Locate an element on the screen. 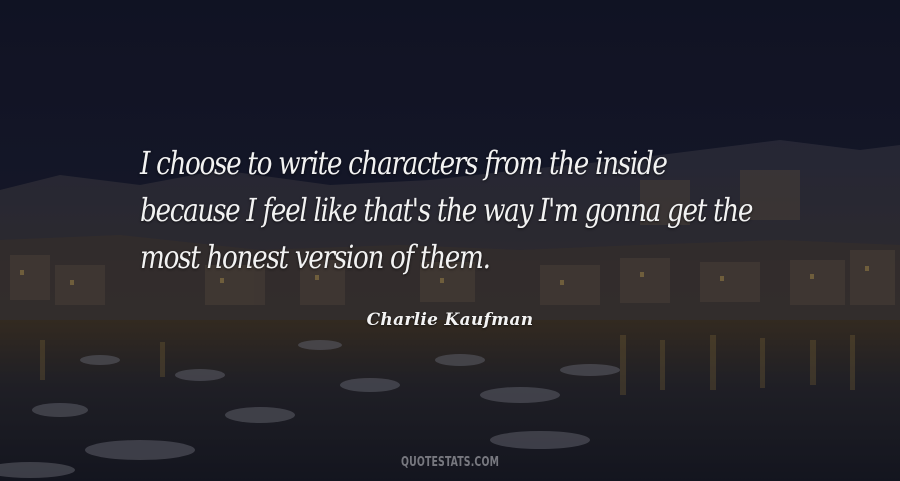  site-watermark: QUOTESTATS.COM is located at coordinates (450, 462).